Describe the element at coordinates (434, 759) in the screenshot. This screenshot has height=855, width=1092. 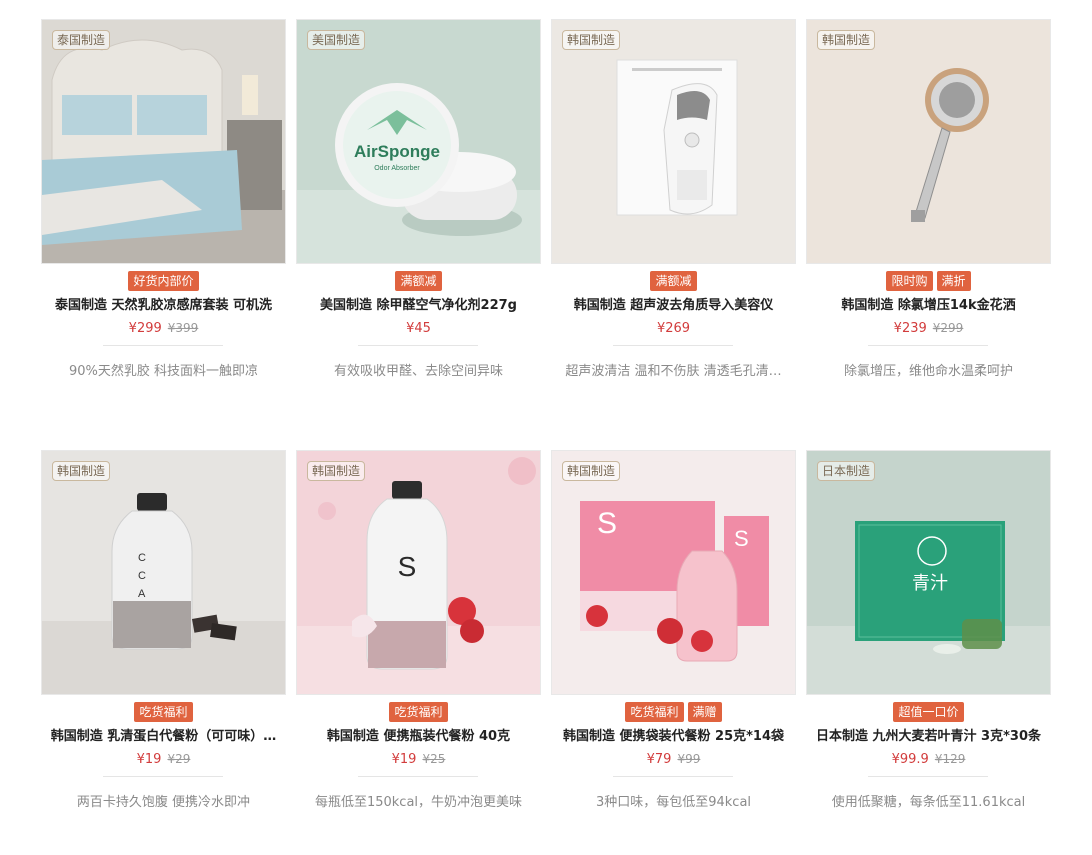
I see `original-price: ¥25` at that location.